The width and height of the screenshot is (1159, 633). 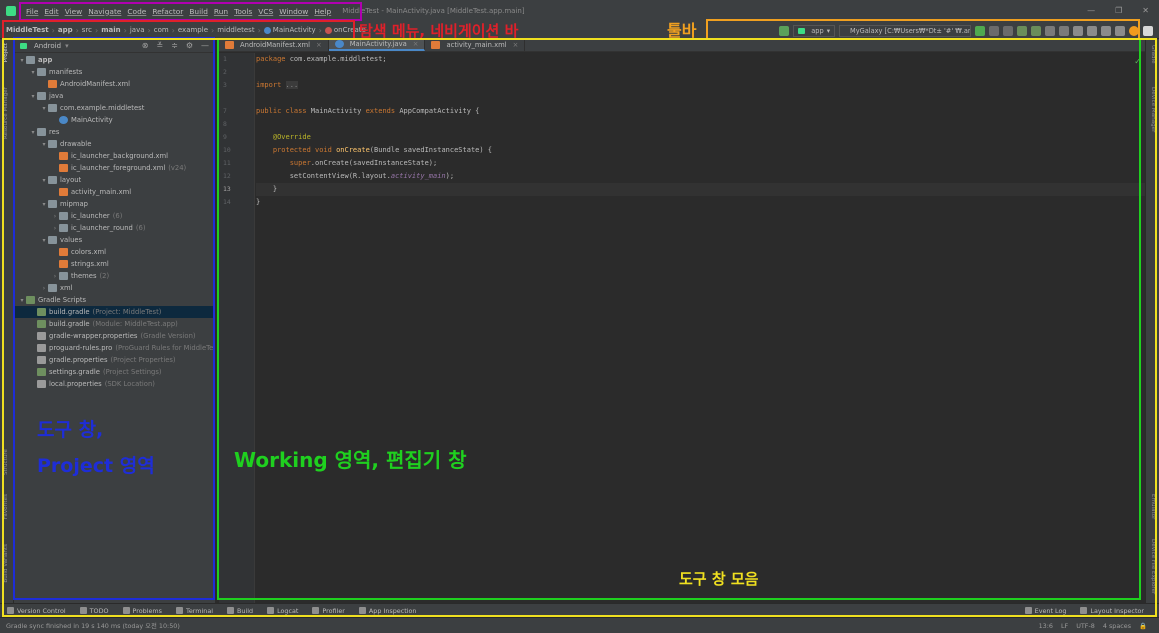 What do you see at coordinates (994, 30) in the screenshot?
I see `apply-changes-icon` at bounding box center [994, 30].